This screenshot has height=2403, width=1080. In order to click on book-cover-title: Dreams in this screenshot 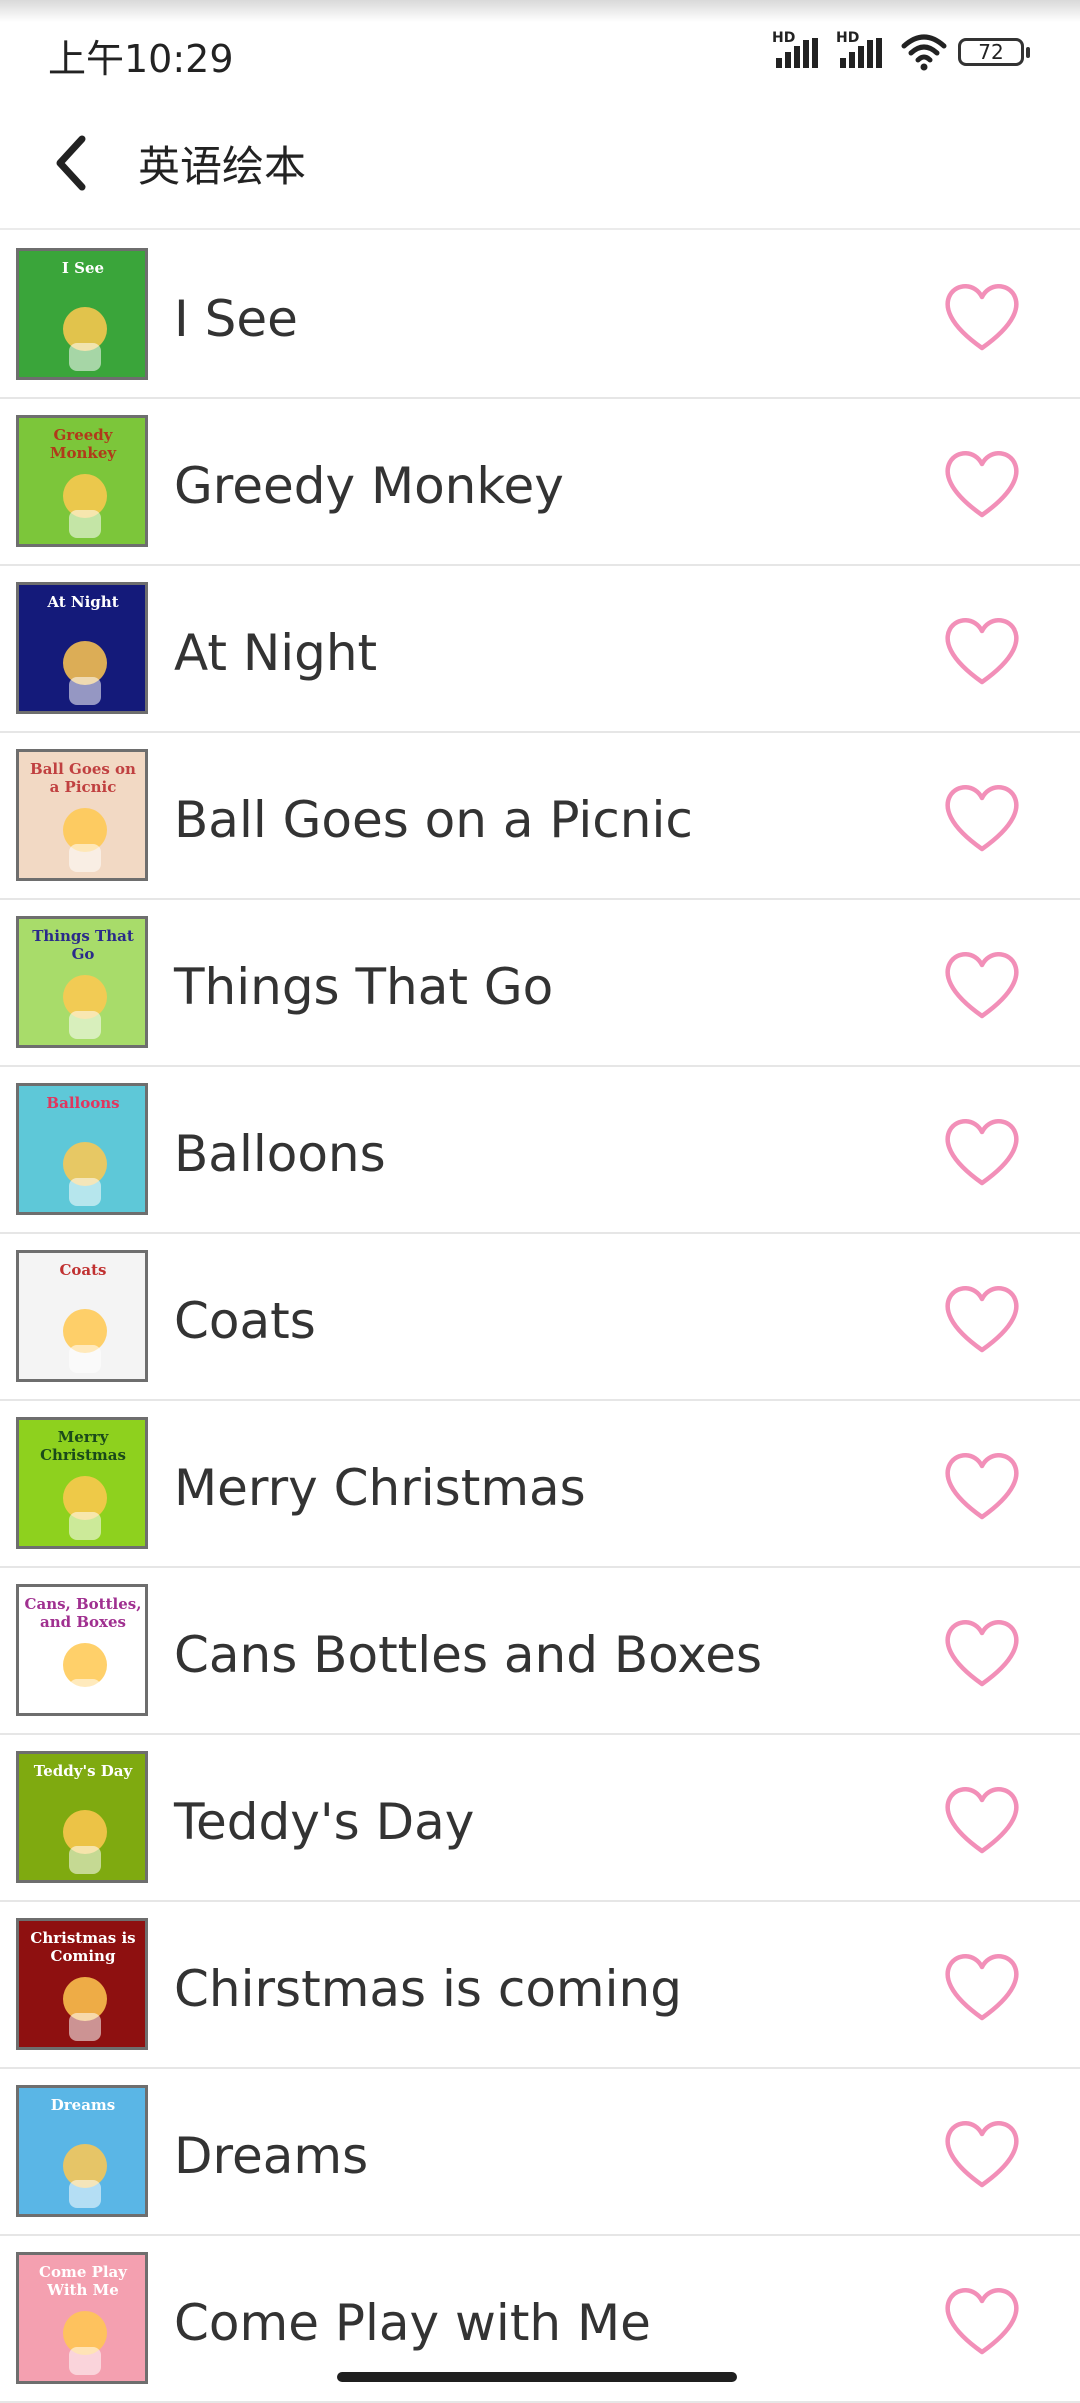, I will do `click(83, 2105)`.